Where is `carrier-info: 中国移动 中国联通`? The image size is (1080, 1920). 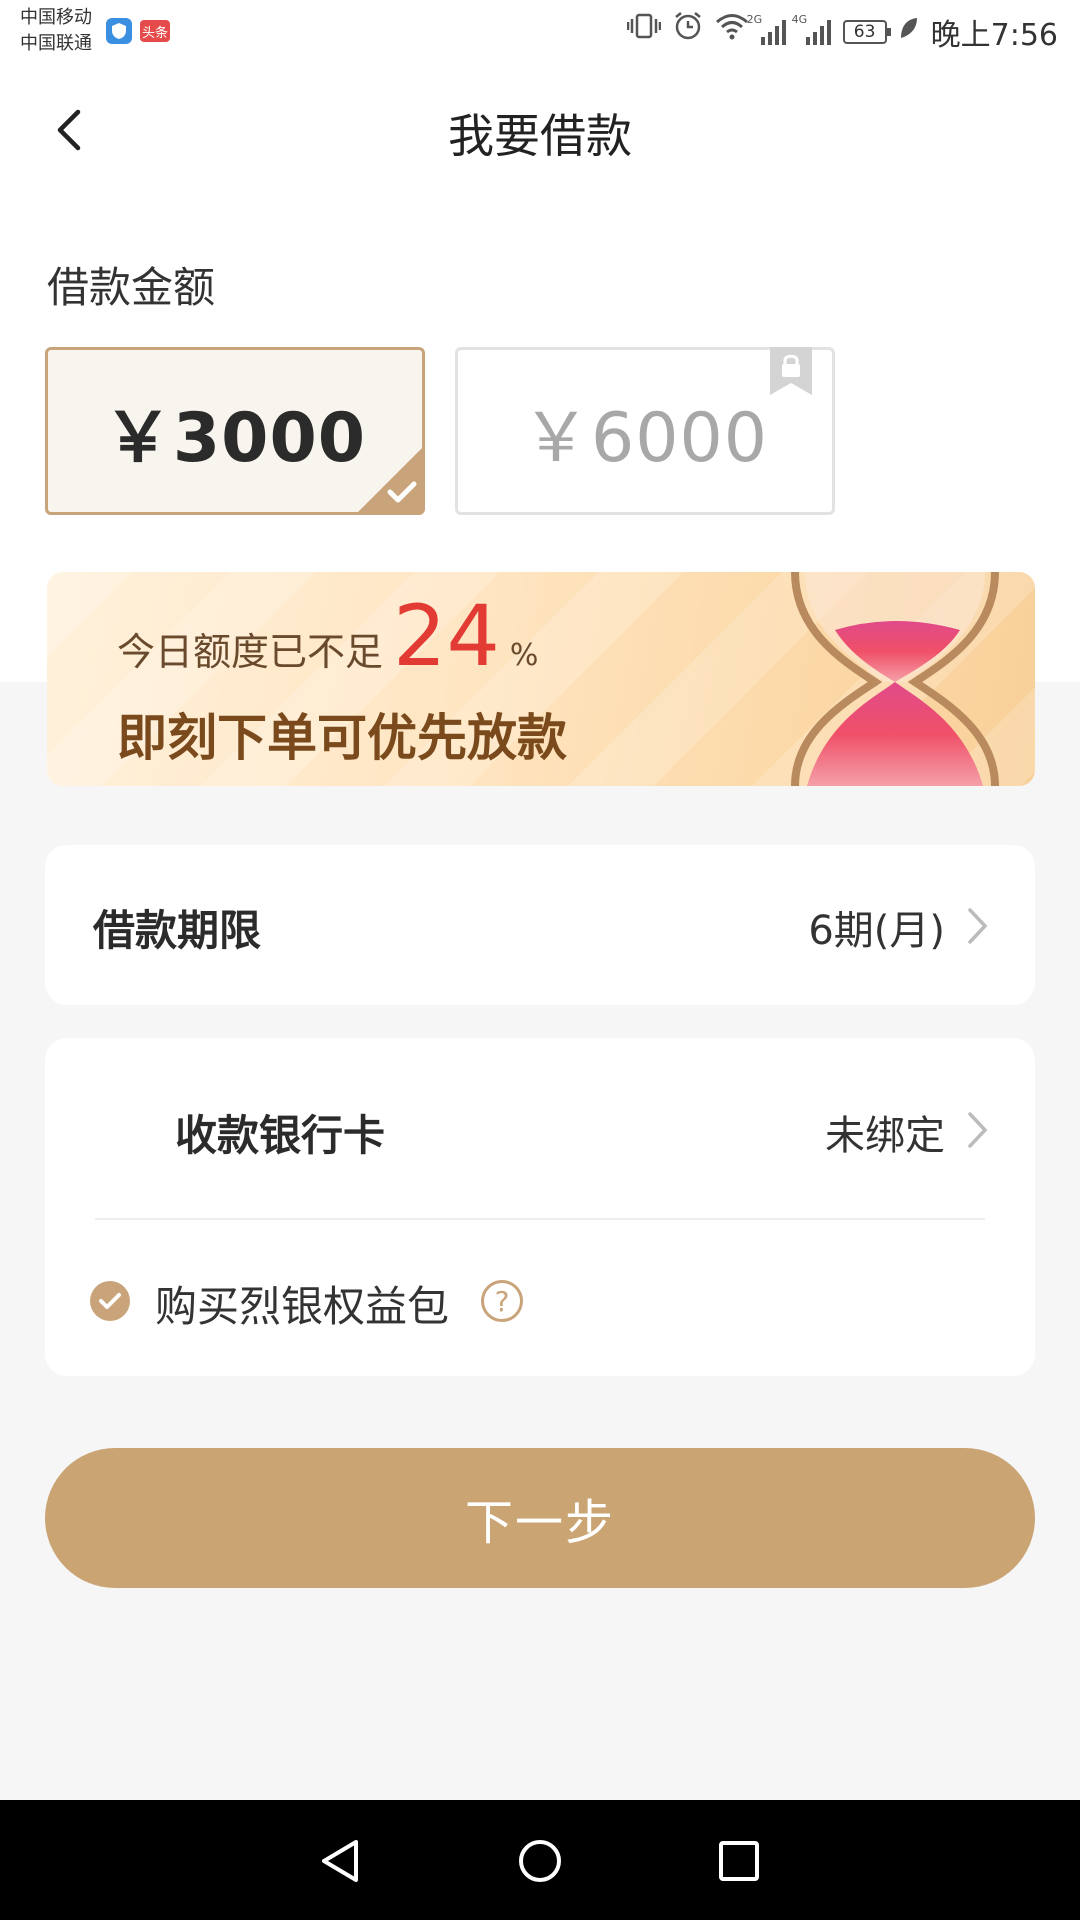
carrier-info: 中国移动 中国联通 is located at coordinates (56, 31).